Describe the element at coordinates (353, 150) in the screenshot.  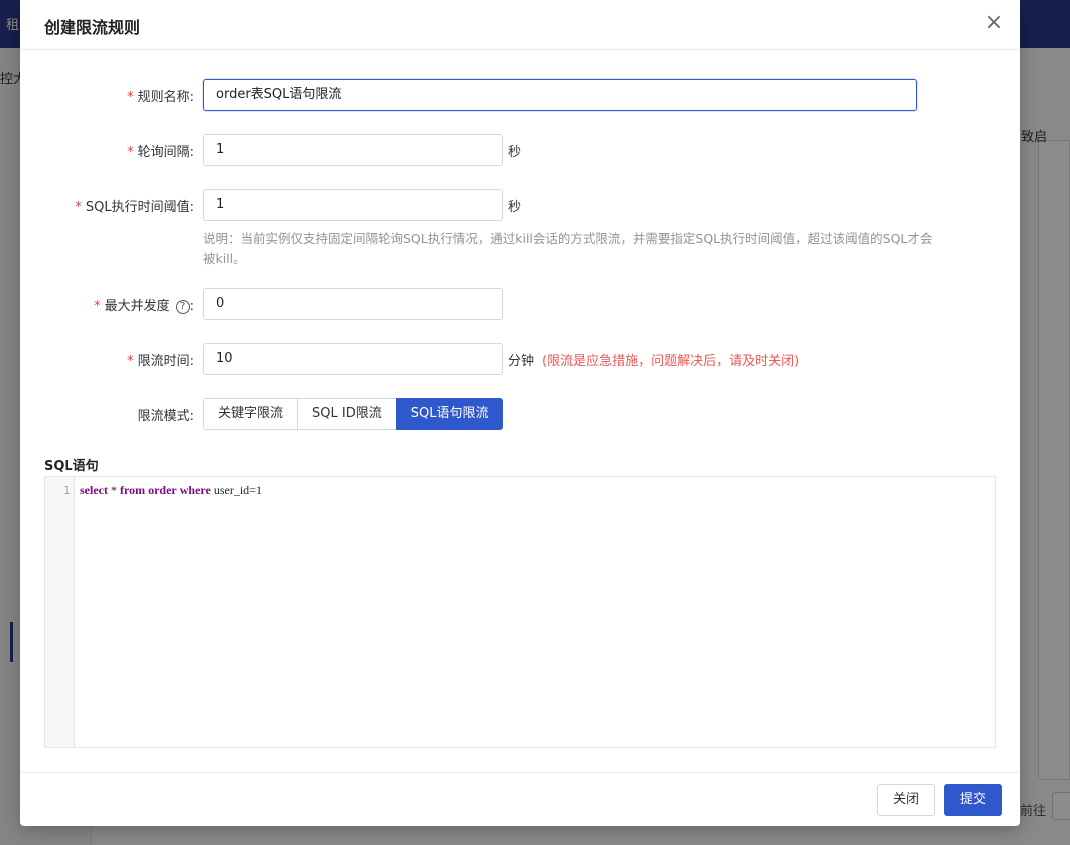
I see `poll-interval-input: 1` at that location.